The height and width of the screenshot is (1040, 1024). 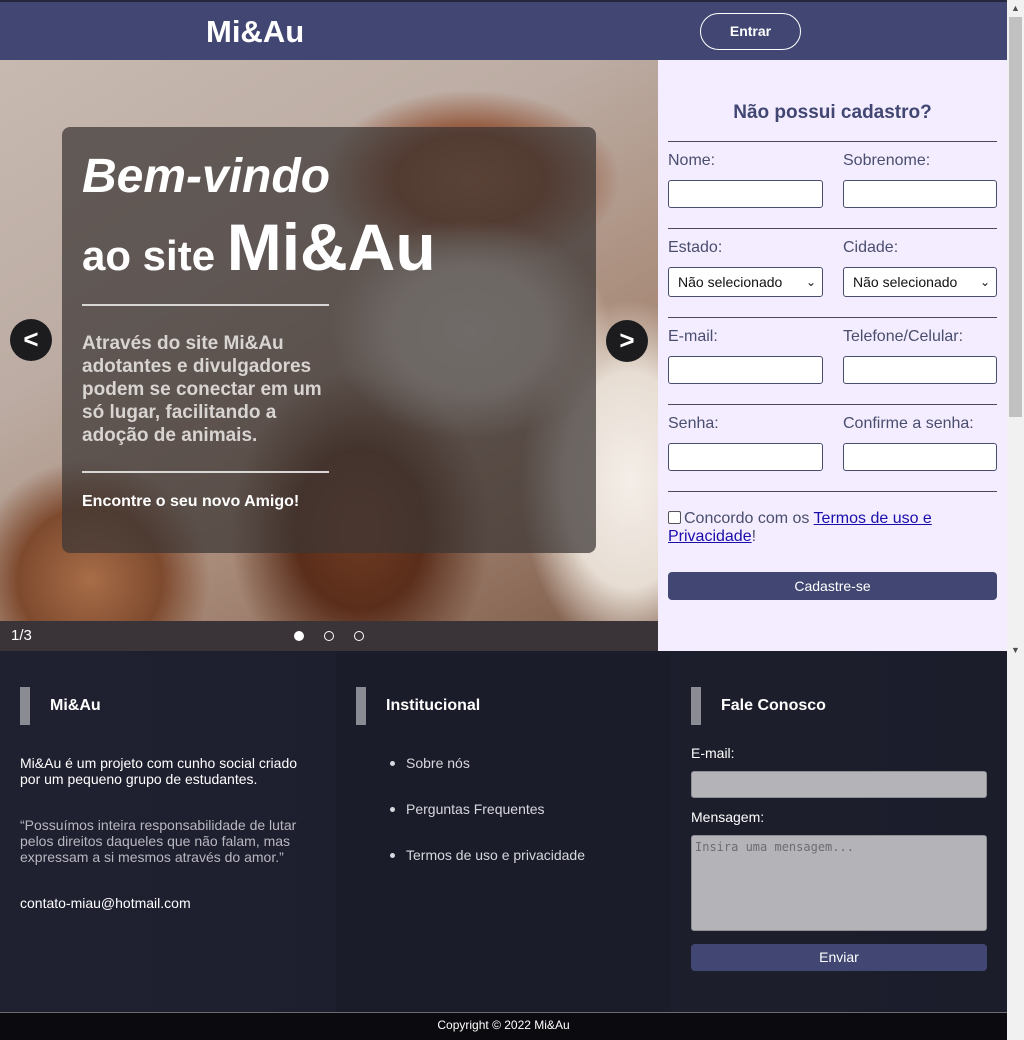 I want to click on state-label: Estado:, so click(x=695, y=247).